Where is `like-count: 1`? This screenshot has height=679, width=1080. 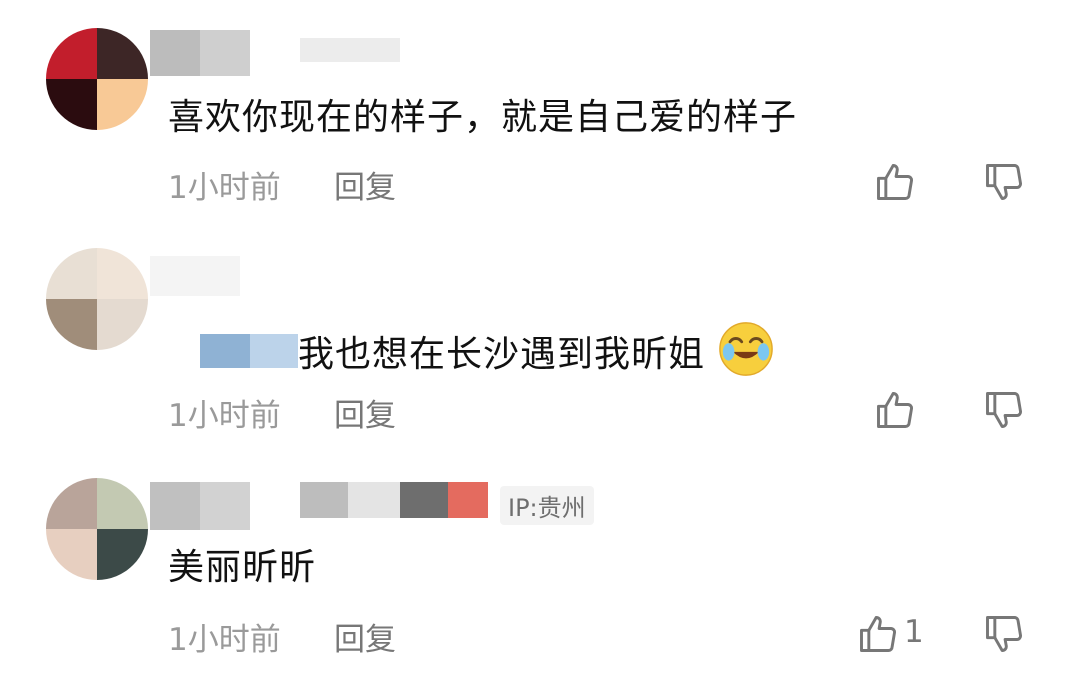 like-count: 1 is located at coordinates (914, 632).